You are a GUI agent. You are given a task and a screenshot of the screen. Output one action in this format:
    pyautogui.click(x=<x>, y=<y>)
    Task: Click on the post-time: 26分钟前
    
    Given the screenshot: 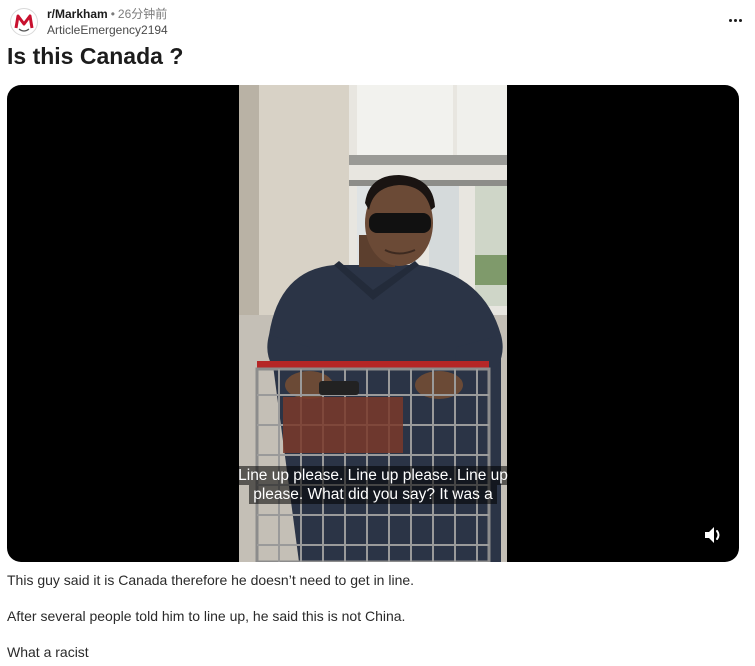 What is the action you would take?
    pyautogui.click(x=142, y=14)
    